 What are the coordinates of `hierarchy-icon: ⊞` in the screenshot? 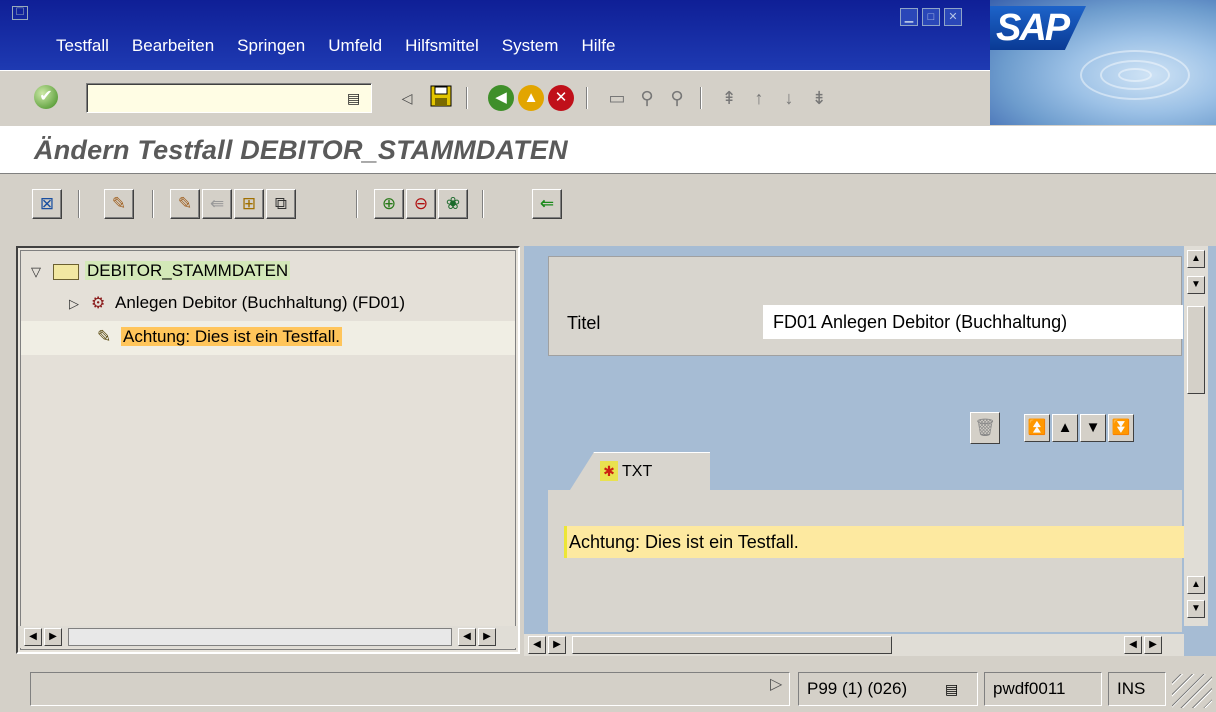 It's located at (249, 204).